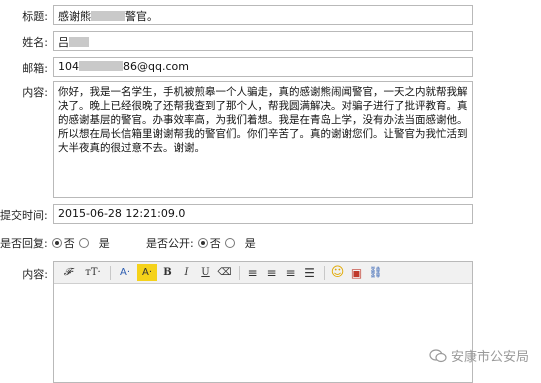 Image resolution: width=541 pixels, height=383 pixels. I want to click on reply-yes-radio, so click(83, 243).